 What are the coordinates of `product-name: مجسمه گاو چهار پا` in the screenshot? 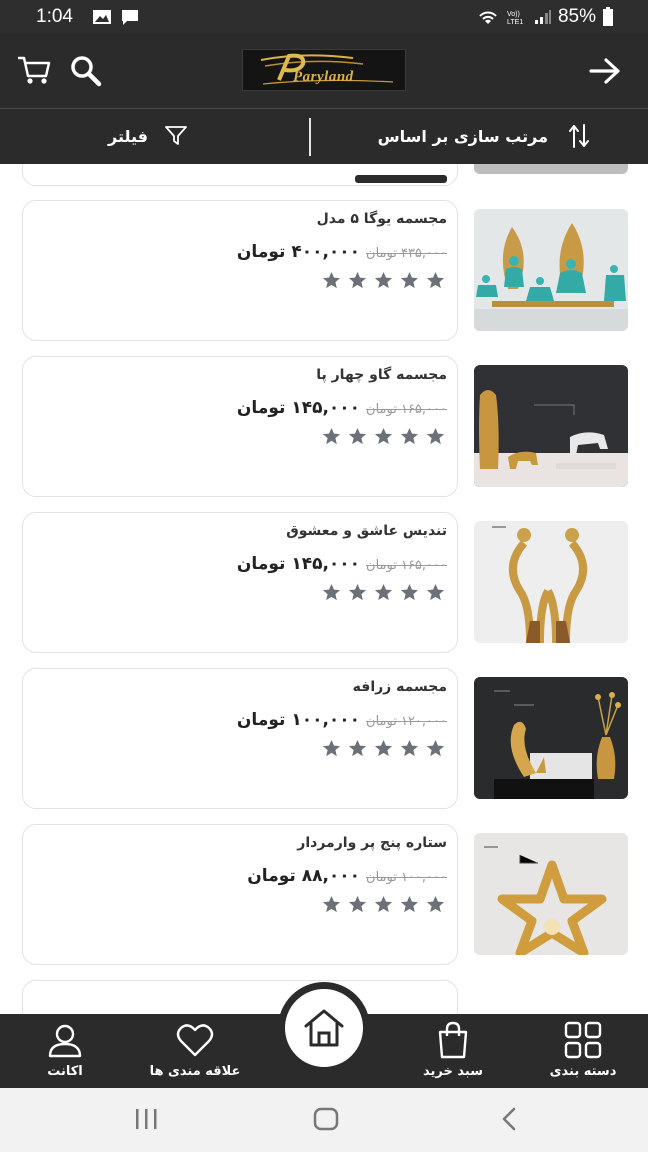 It's located at (381, 375).